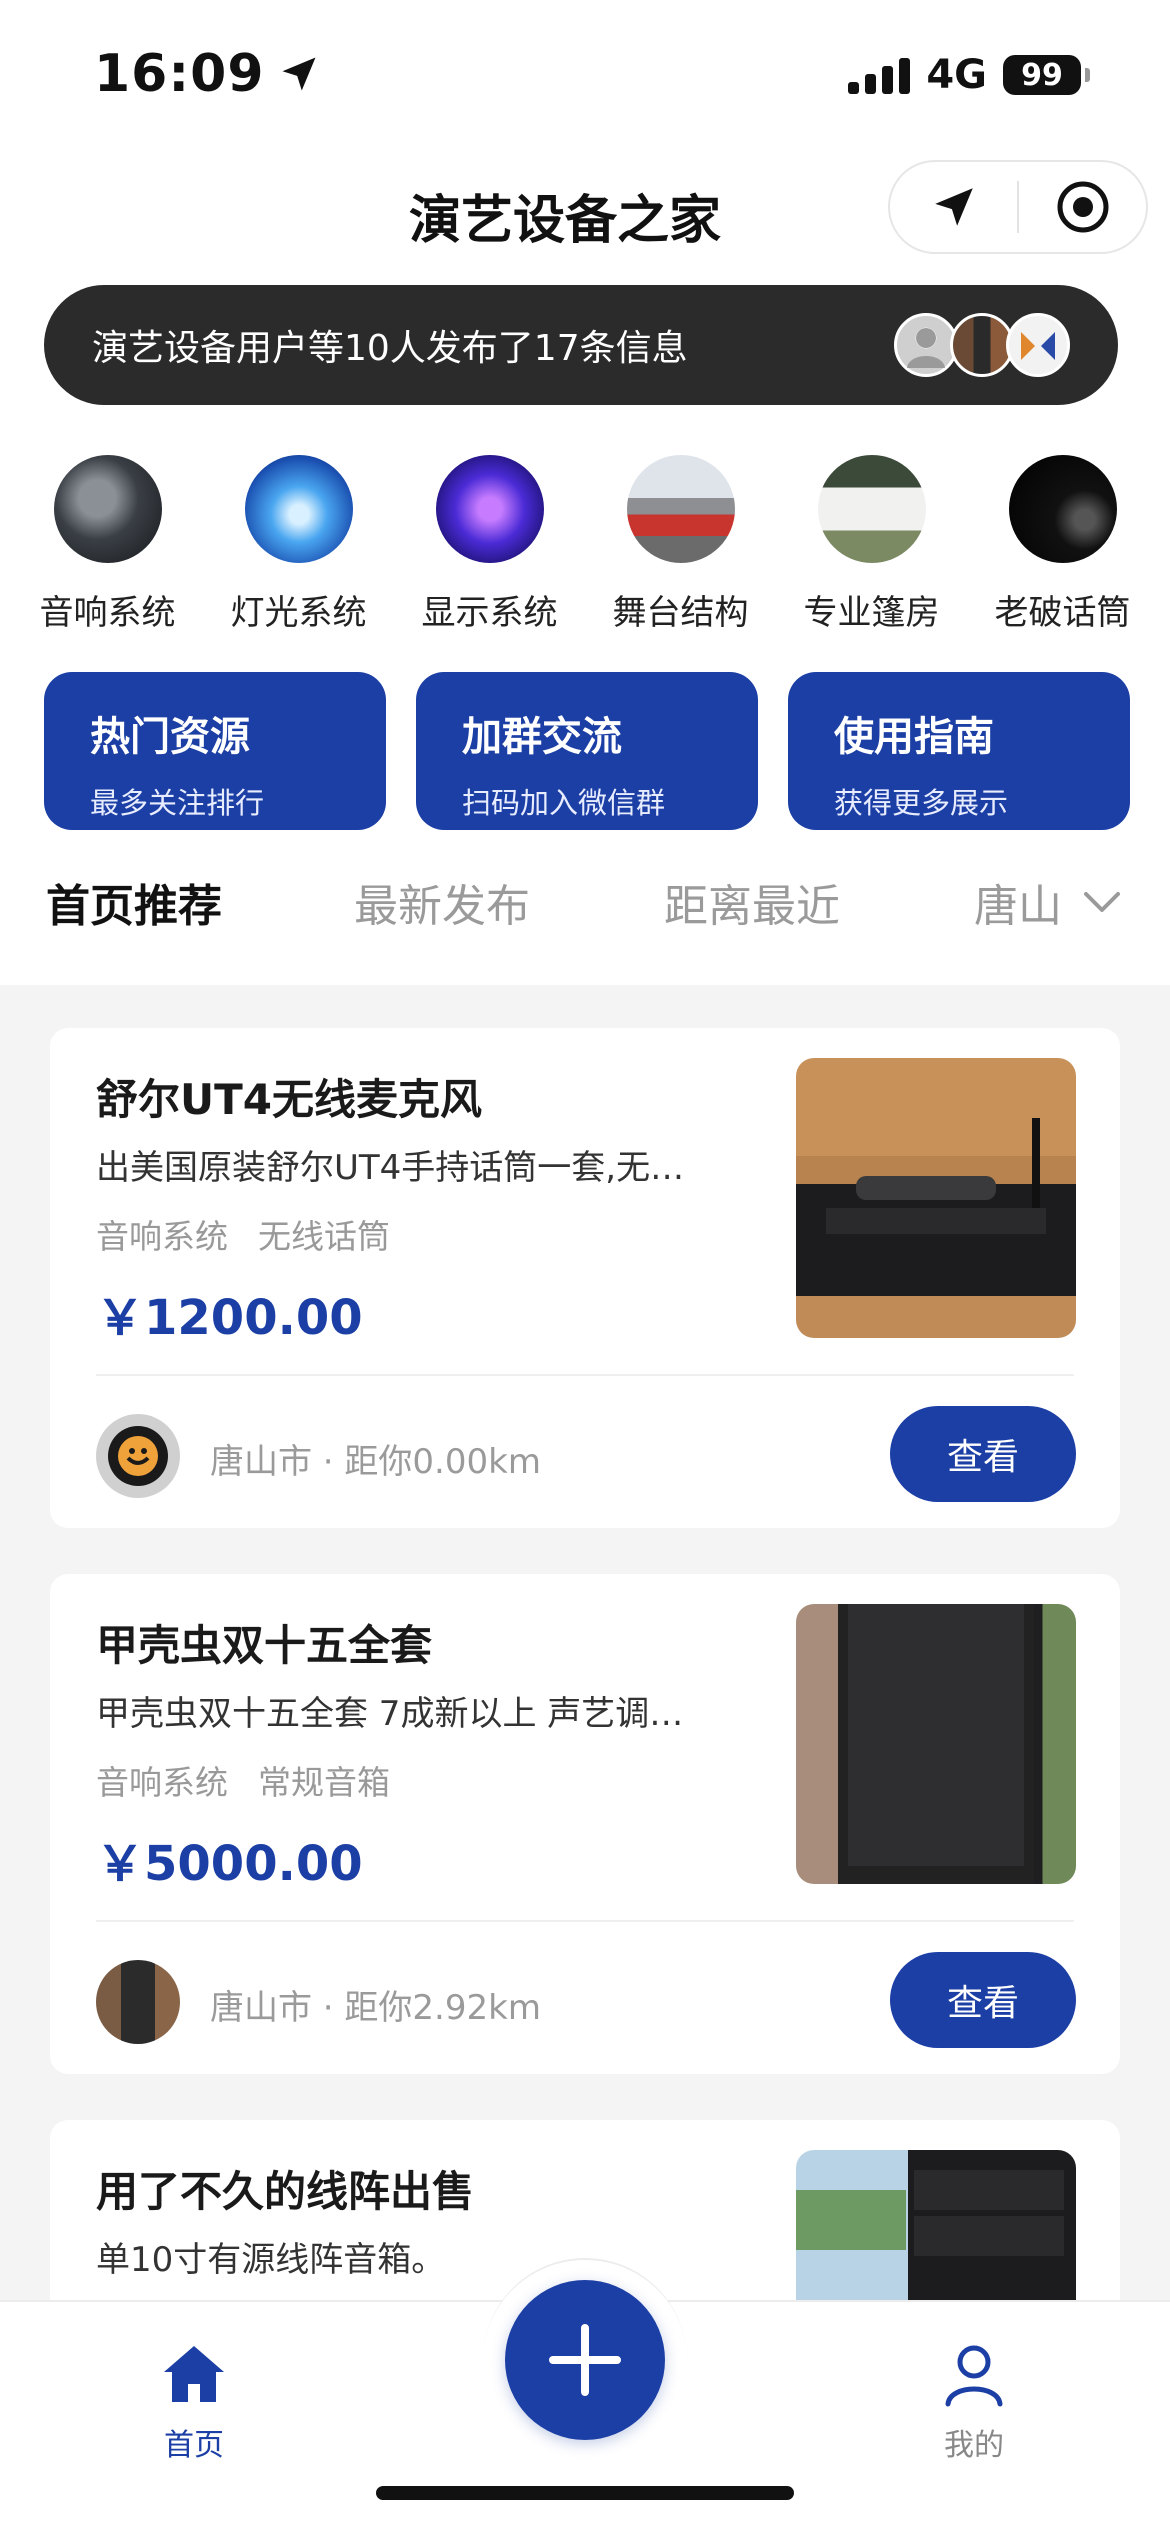 The image size is (1170, 2532). I want to click on listing-title: 舒尔UT4无线麦克风, so click(289, 1099).